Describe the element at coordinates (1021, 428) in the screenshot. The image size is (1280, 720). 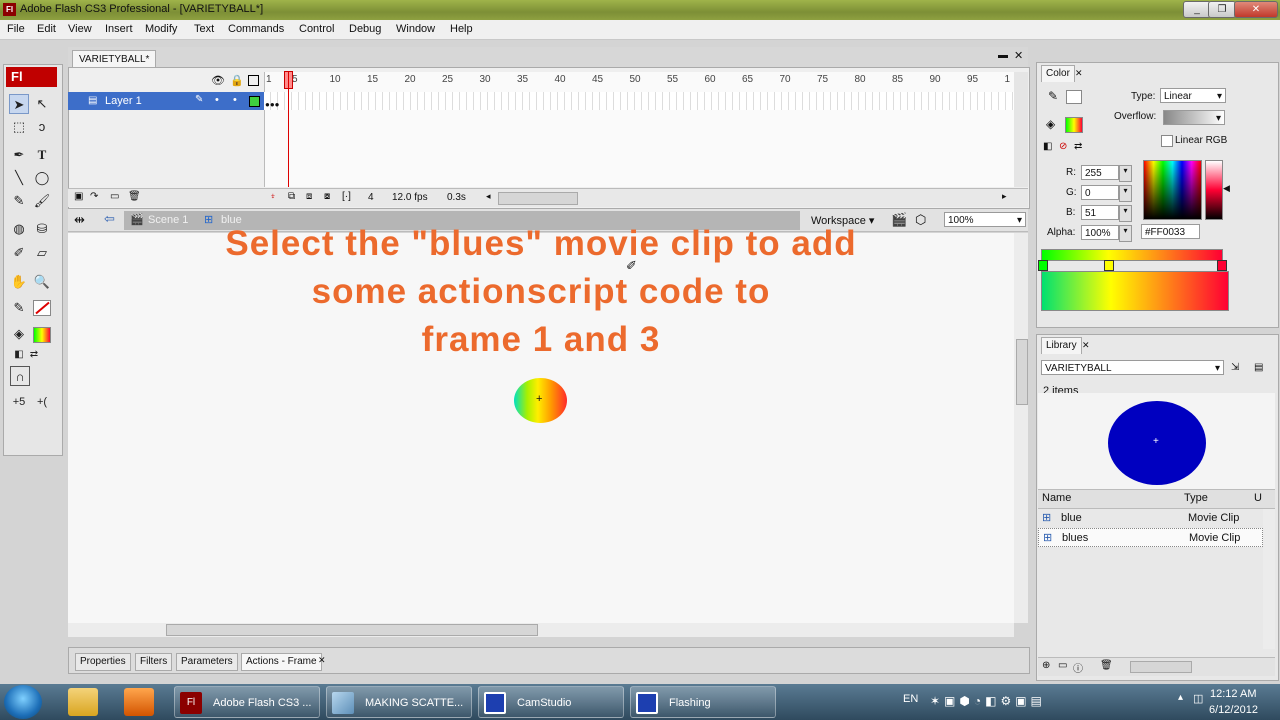
I see `stage-vscroll` at that location.